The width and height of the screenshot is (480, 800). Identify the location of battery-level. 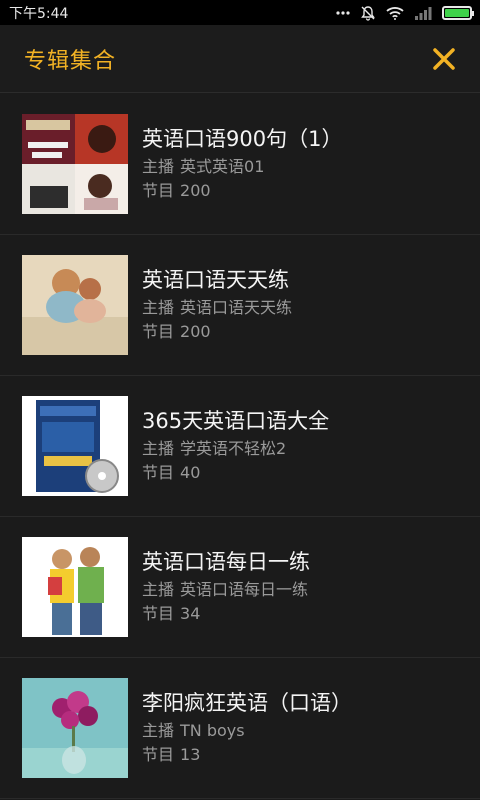
(457, 12).